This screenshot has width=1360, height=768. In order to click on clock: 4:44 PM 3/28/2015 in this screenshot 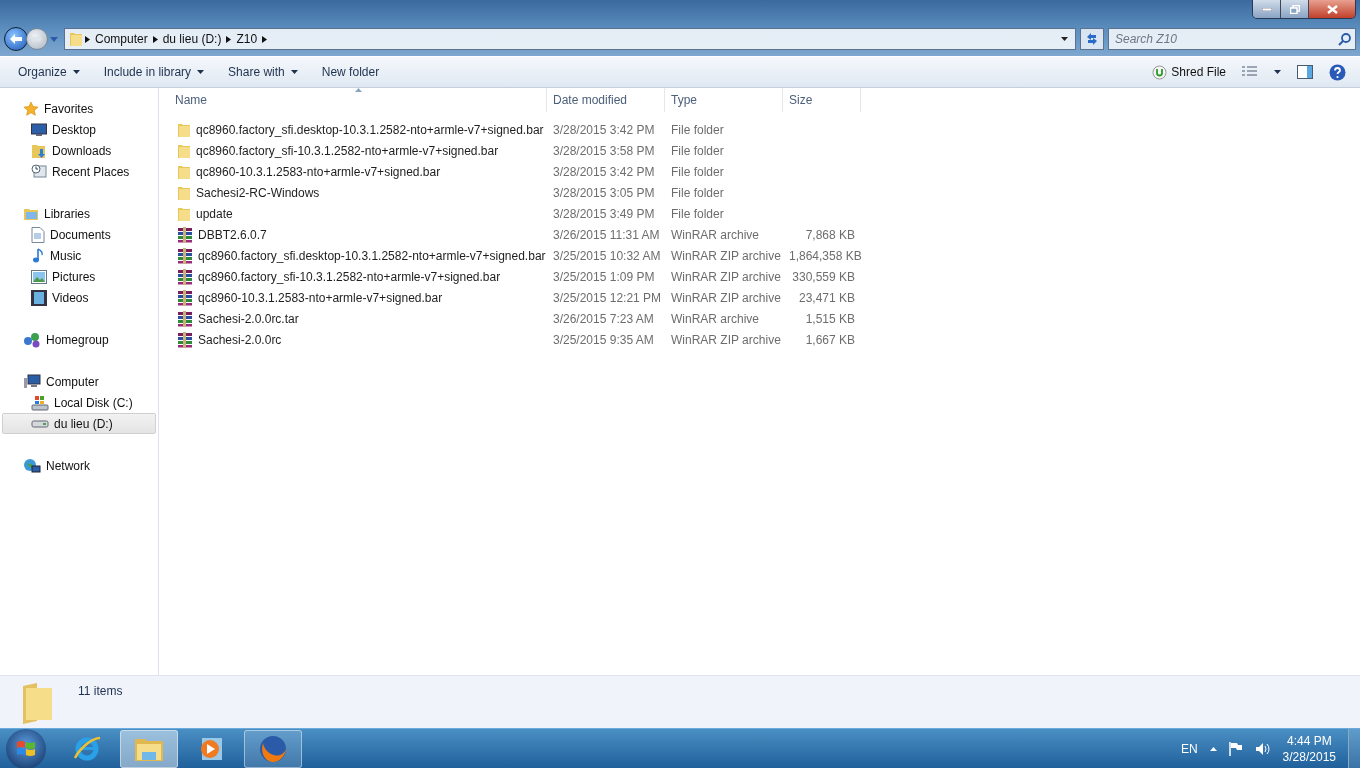, I will do `click(1309, 749)`.